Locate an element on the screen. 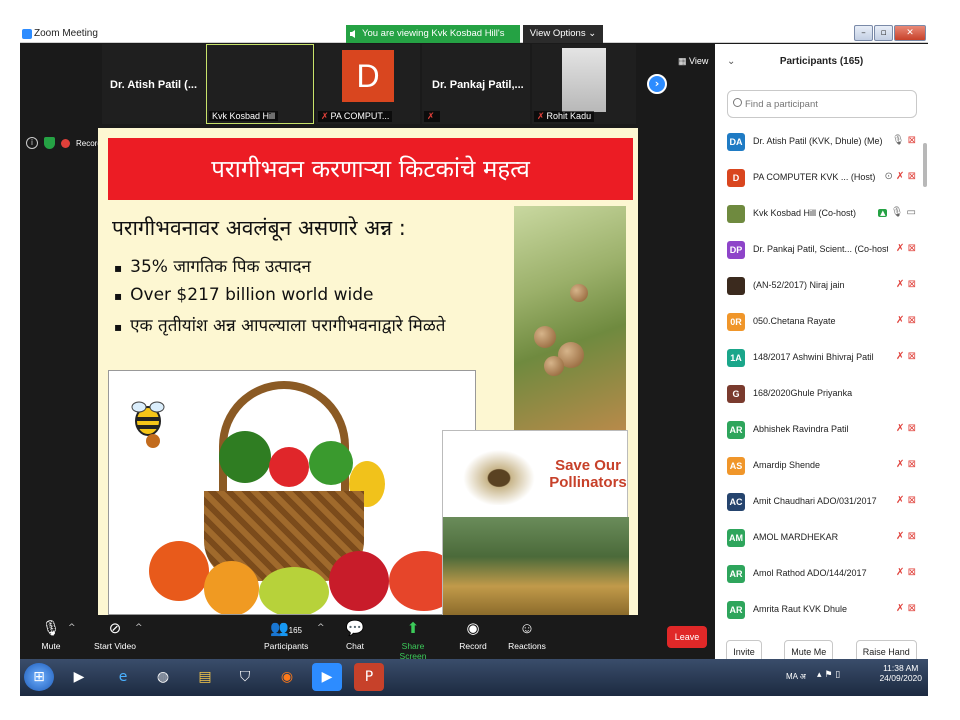 This screenshot has height=720, width=960. participant-row: AR Amrita Raut KVK Dhule ✗ ⊠ is located at coordinates (817, 608).